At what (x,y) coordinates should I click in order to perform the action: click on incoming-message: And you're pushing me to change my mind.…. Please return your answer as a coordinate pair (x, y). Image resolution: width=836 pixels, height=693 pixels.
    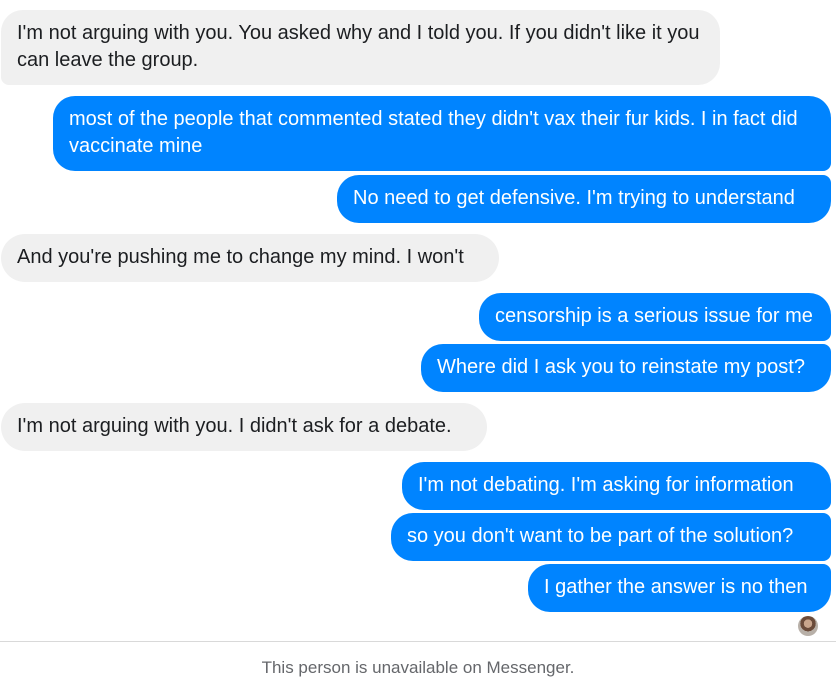
    Looking at the image, I should click on (250, 258).